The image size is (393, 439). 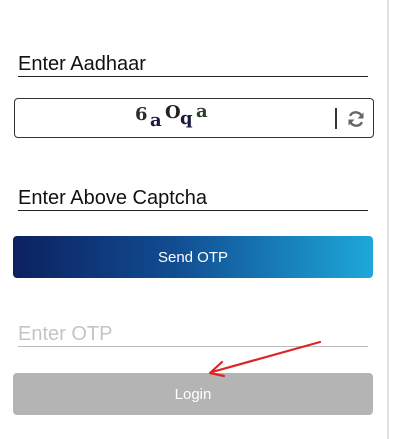 I want to click on captcha-char: O, so click(x=173, y=112).